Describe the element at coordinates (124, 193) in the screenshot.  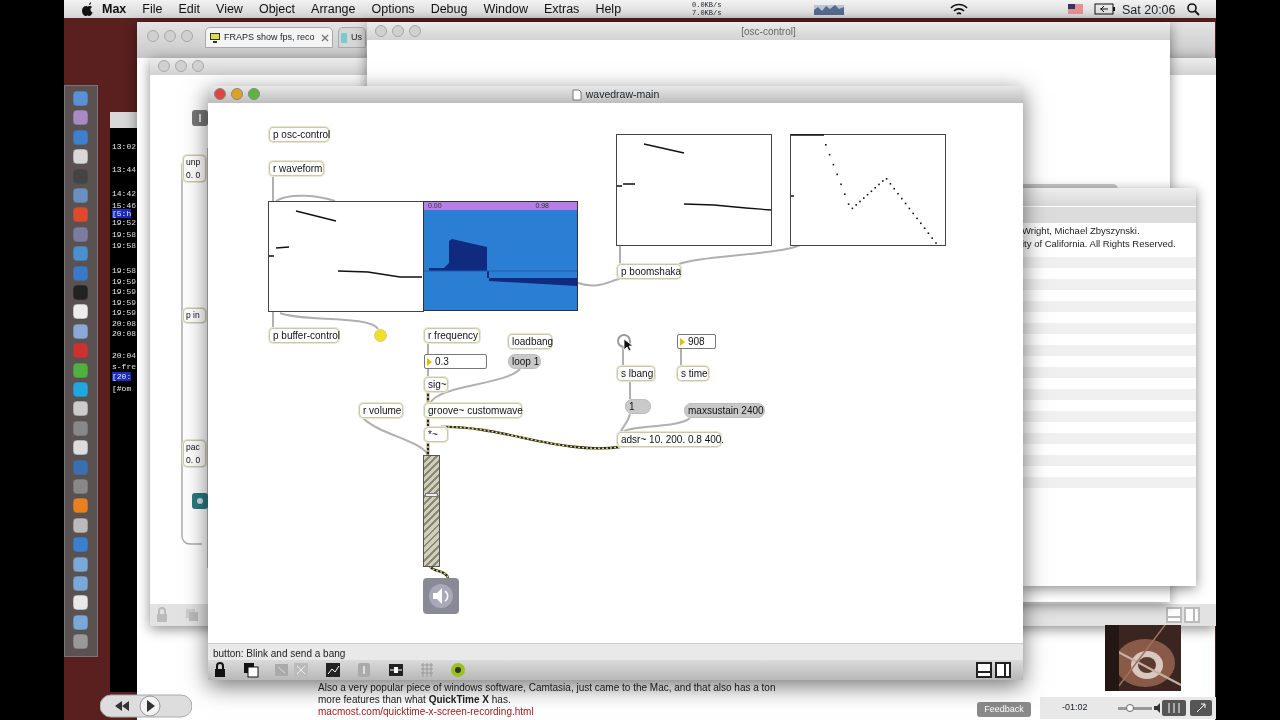
I see `terminal-line: 14:42` at that location.